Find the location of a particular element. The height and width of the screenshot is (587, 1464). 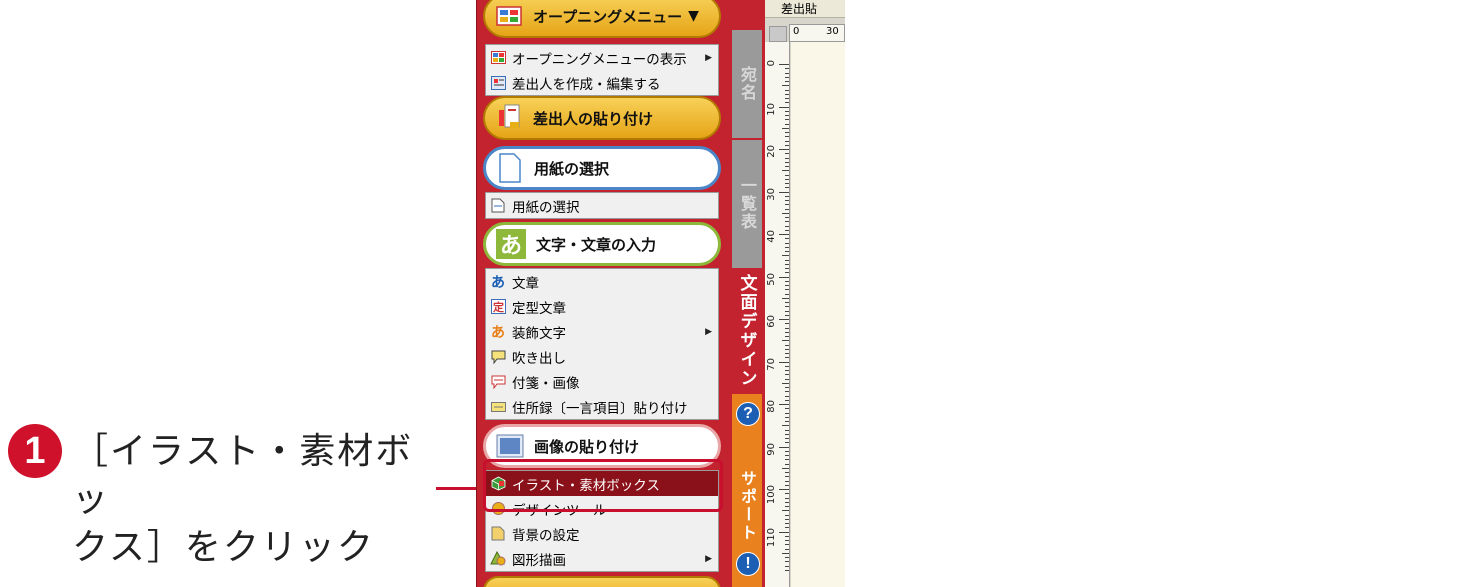

paper-menu-list: 用紙の選択 is located at coordinates (602, 205).